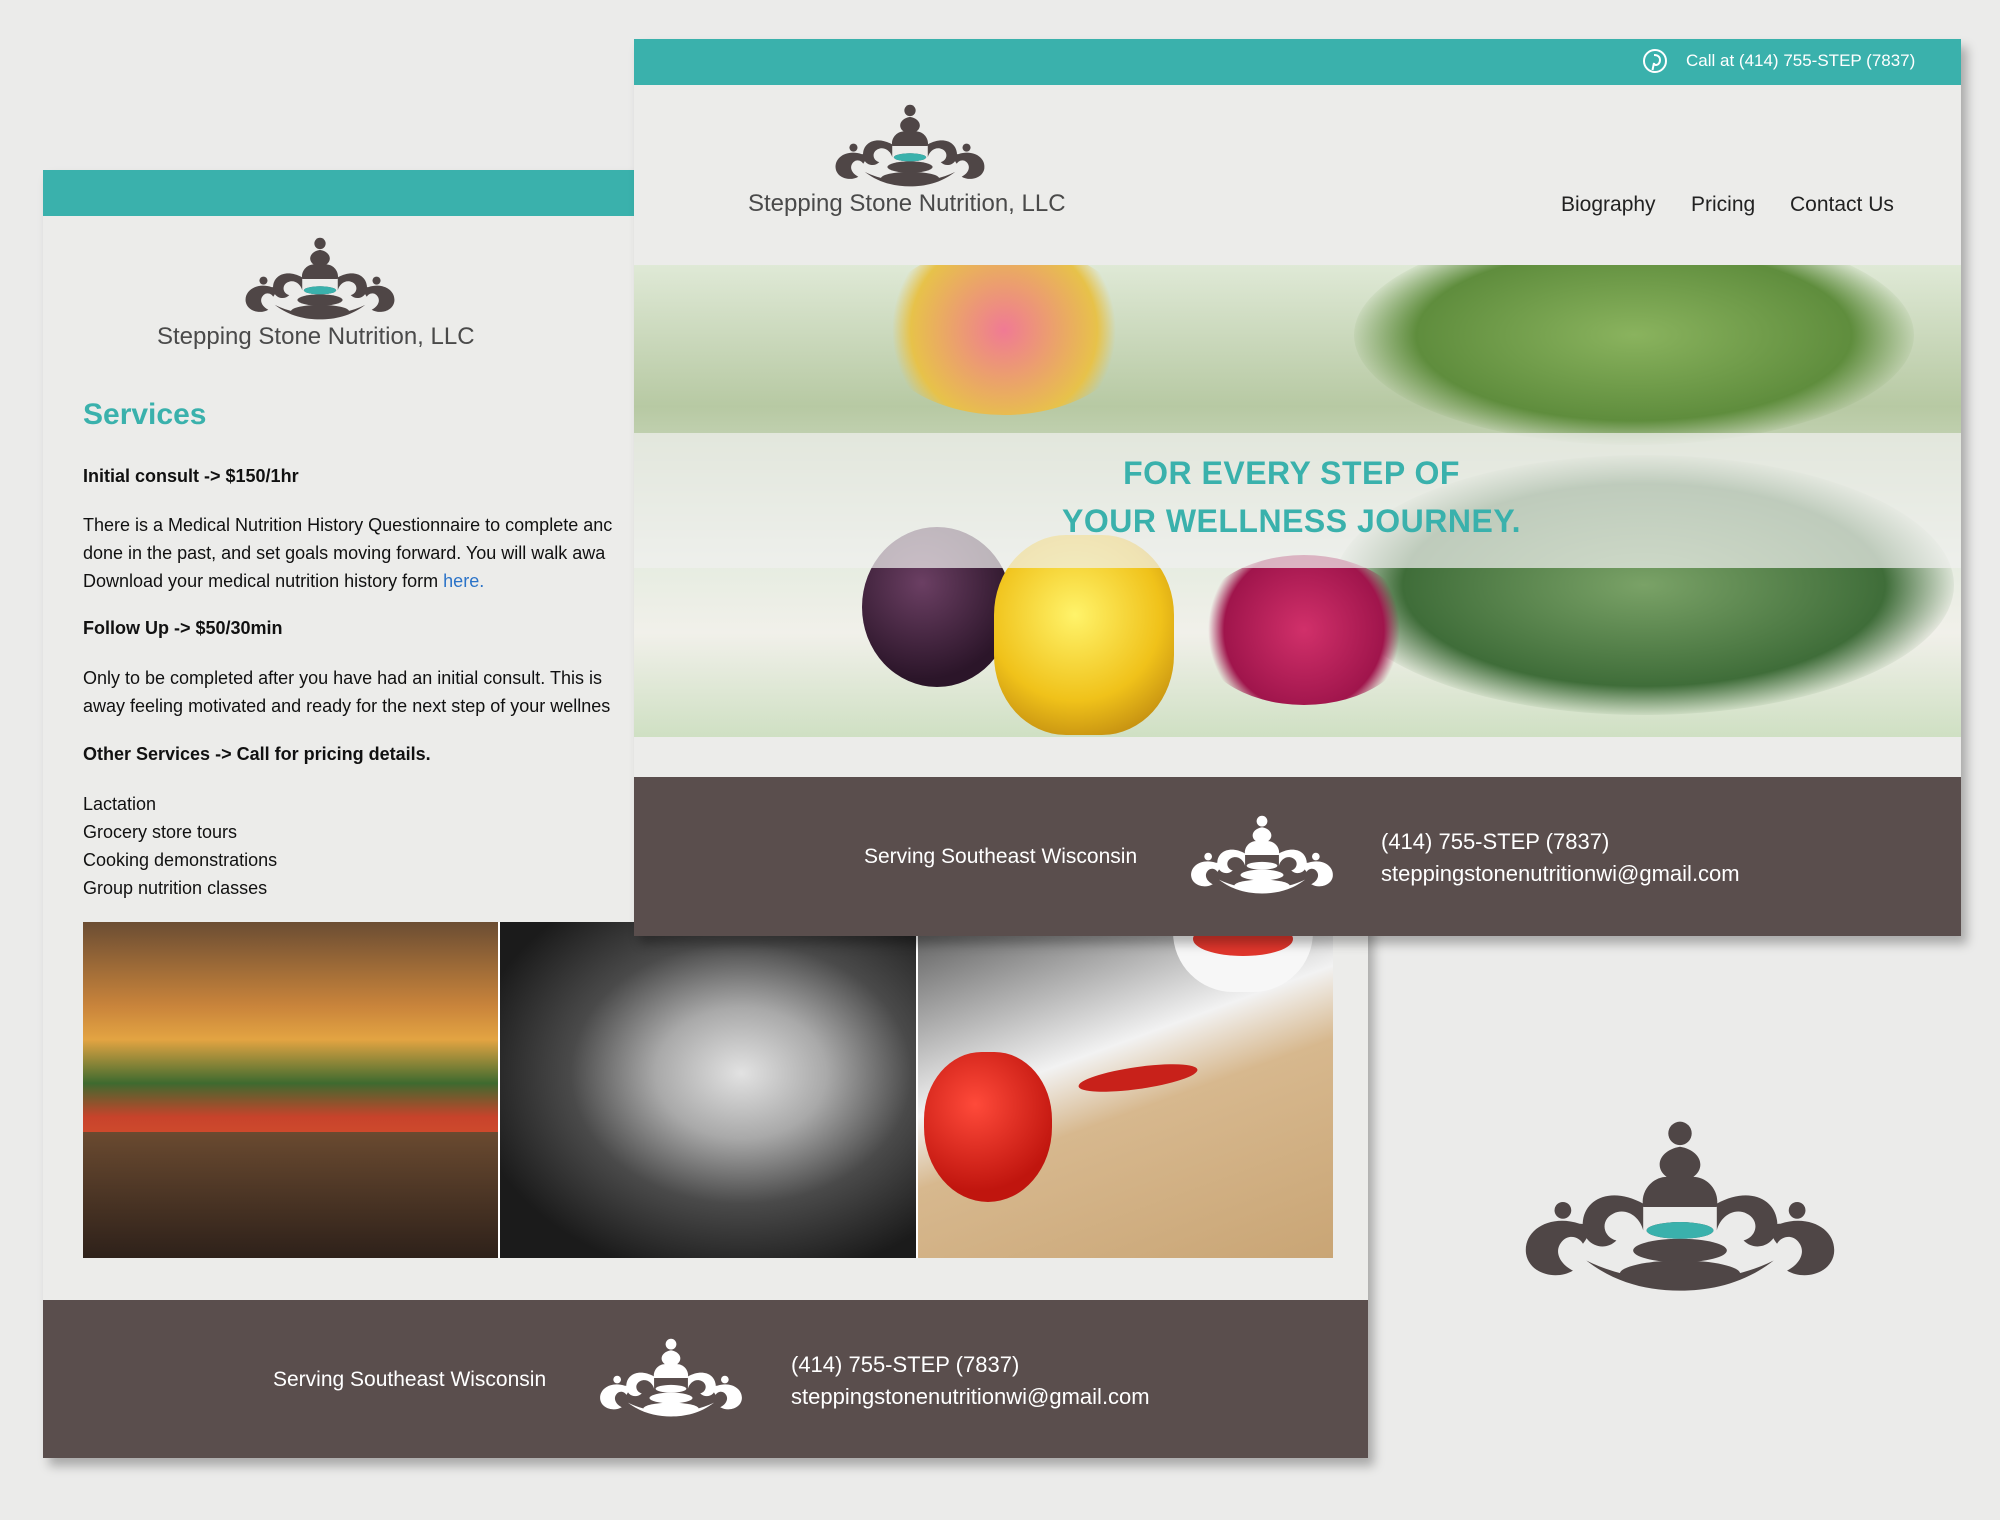  What do you see at coordinates (191, 476) in the screenshot?
I see `initial-consult-heading: Initial consult -> $150/1hr` at bounding box center [191, 476].